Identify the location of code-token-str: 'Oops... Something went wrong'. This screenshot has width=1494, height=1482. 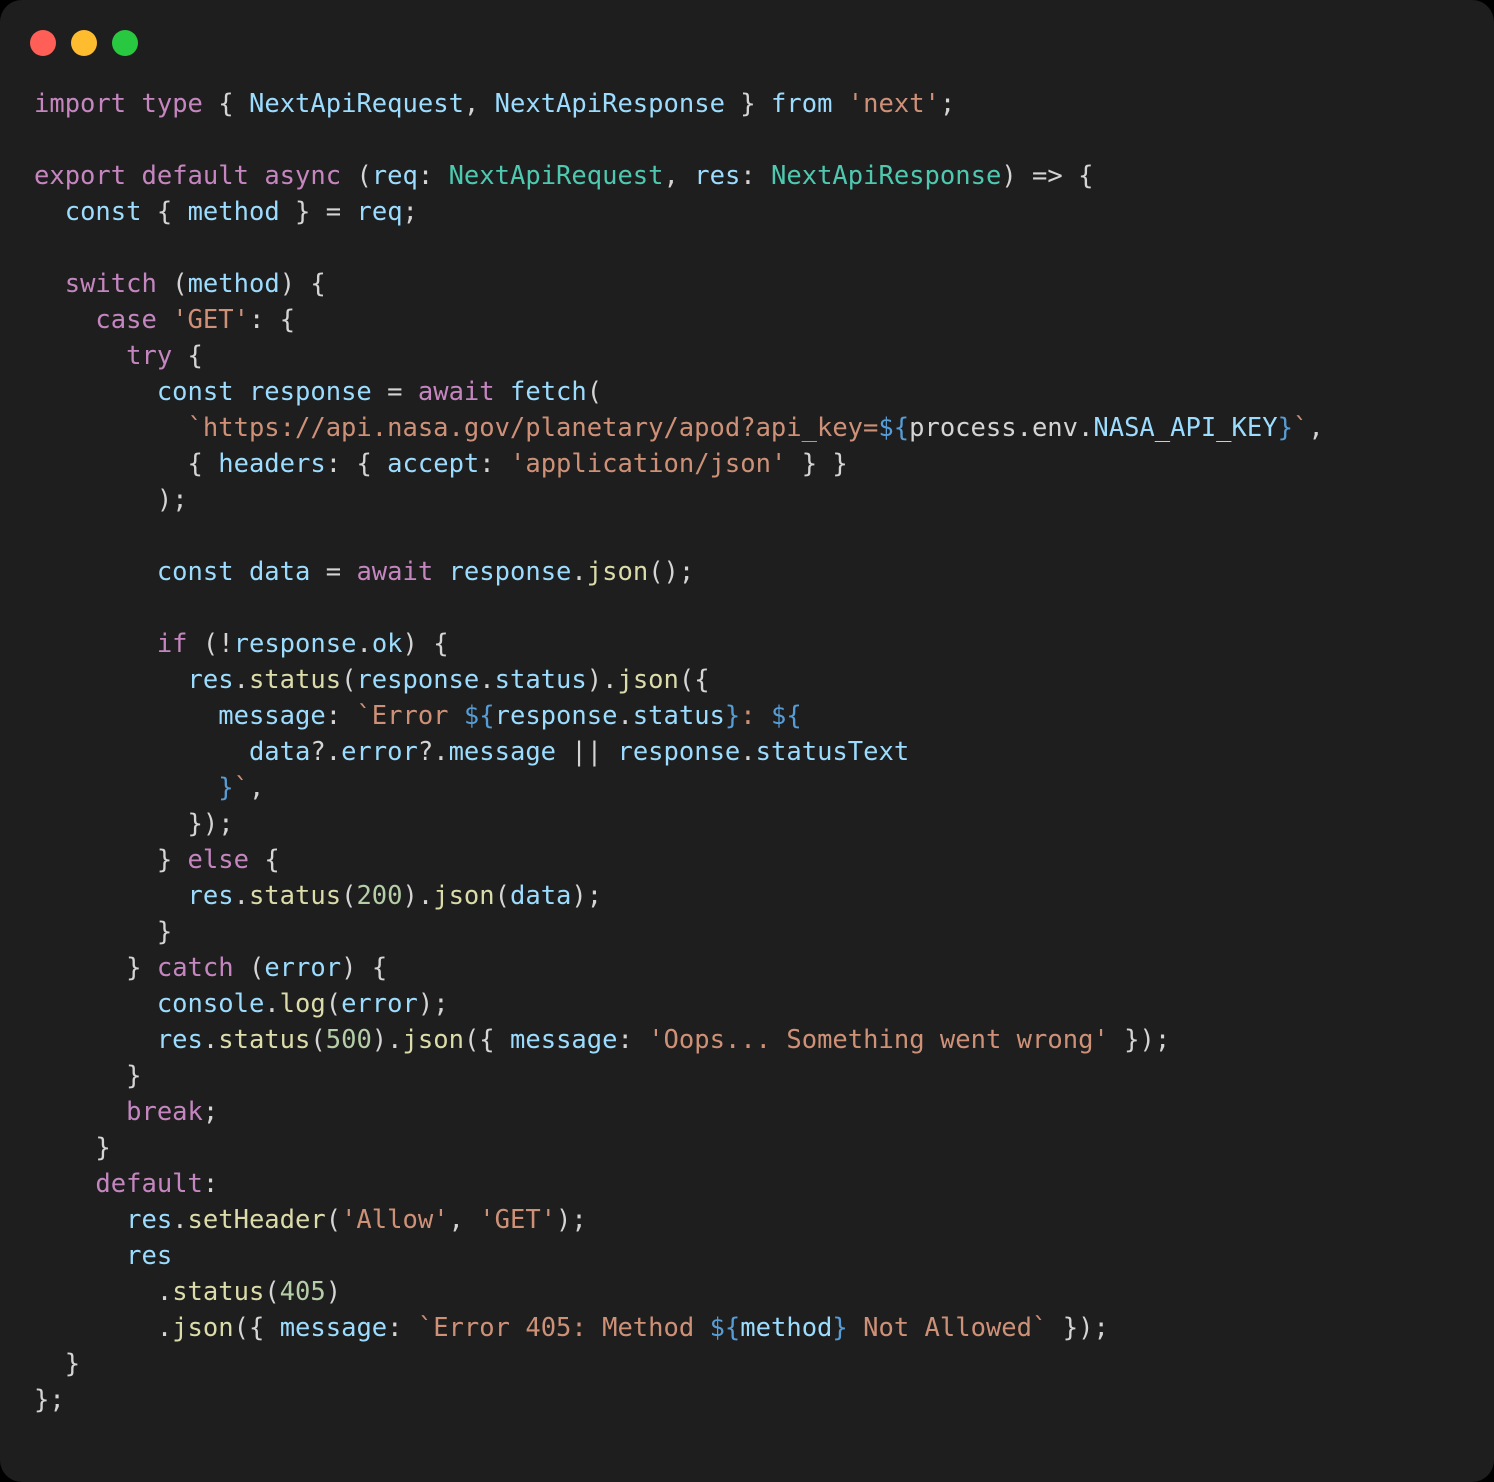
(878, 1040).